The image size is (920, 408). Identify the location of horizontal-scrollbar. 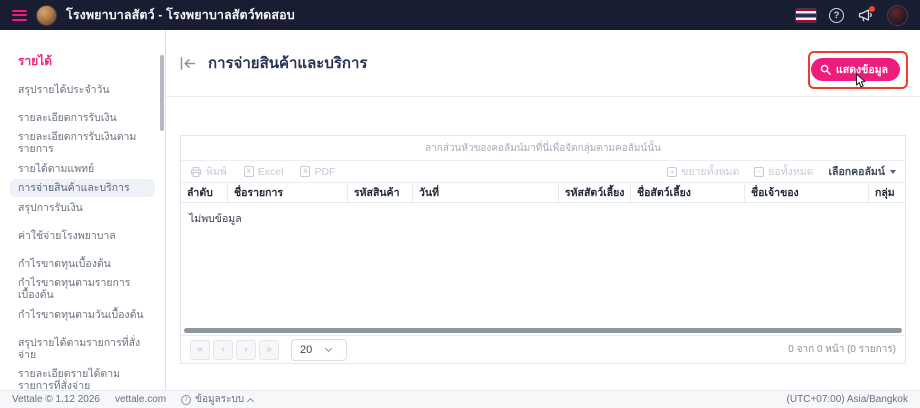
(543, 331).